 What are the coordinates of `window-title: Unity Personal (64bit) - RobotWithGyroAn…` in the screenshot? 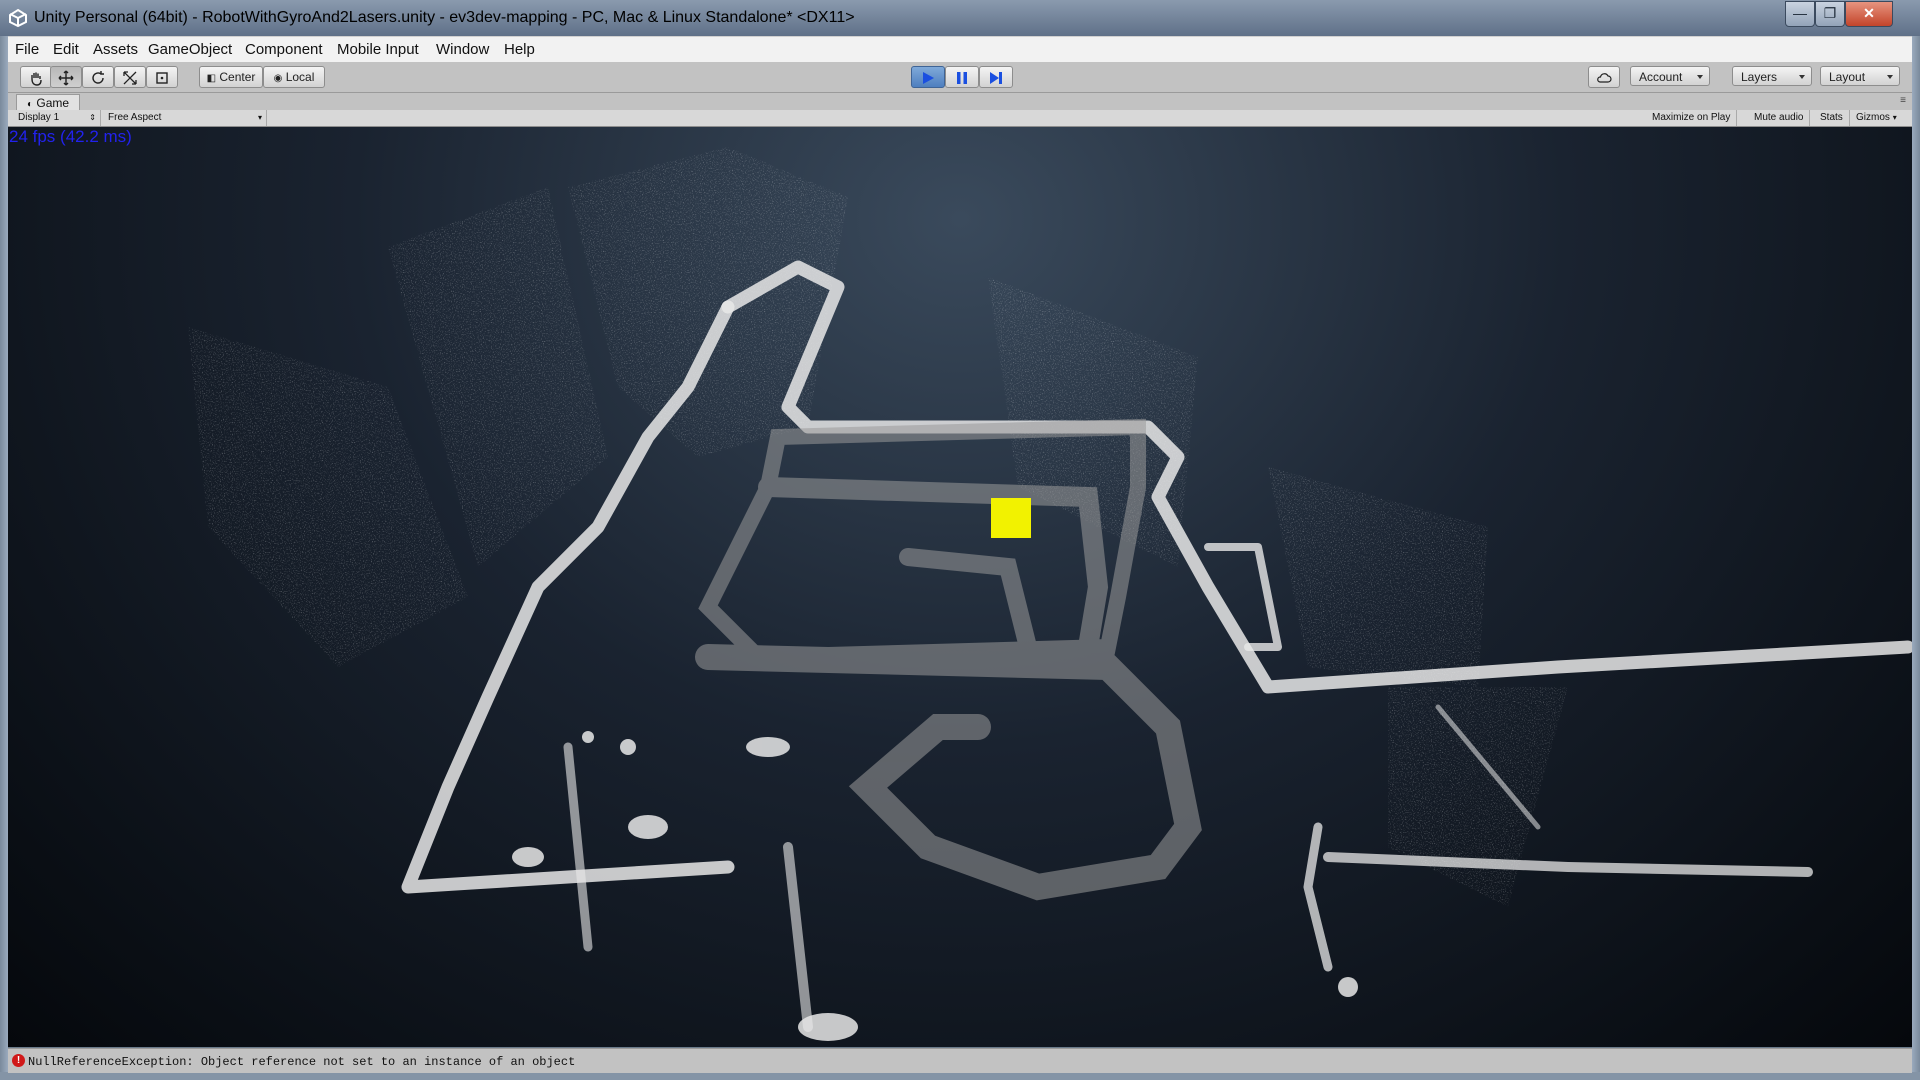 It's located at (444, 17).